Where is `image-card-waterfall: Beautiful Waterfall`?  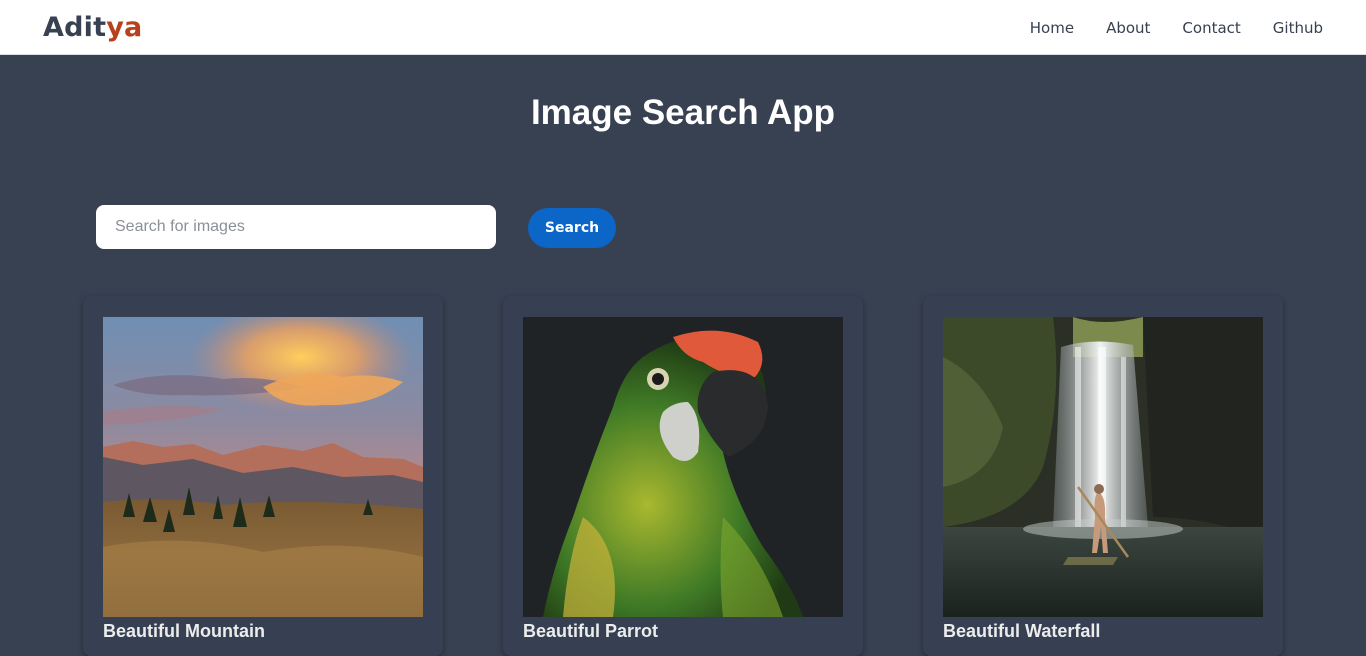 image-card-waterfall: Beautiful Waterfall is located at coordinates (1103, 476).